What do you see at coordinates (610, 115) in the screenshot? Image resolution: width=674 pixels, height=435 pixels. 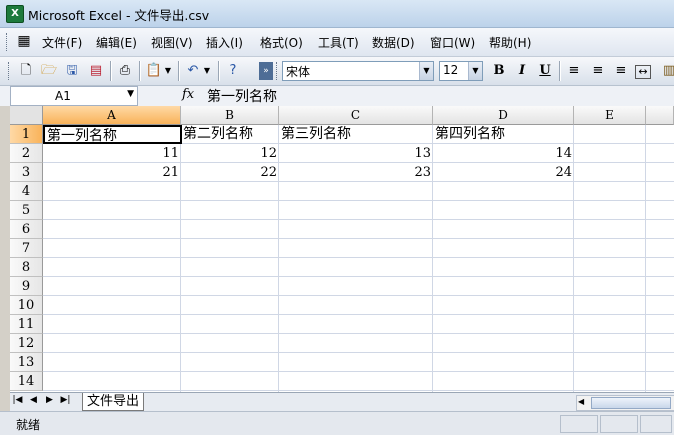 I see `column-header-e: E` at bounding box center [610, 115].